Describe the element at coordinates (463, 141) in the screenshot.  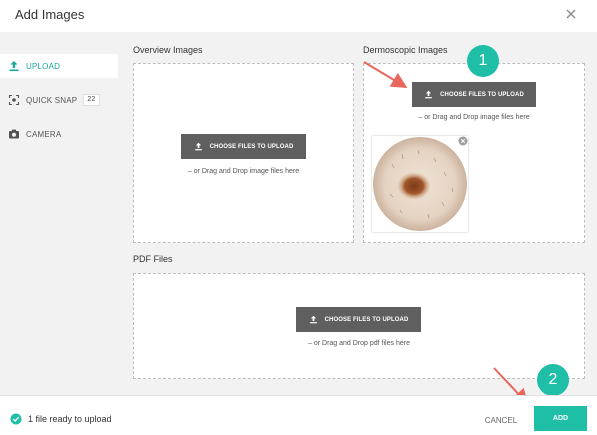
I see `remove-image-icon` at that location.